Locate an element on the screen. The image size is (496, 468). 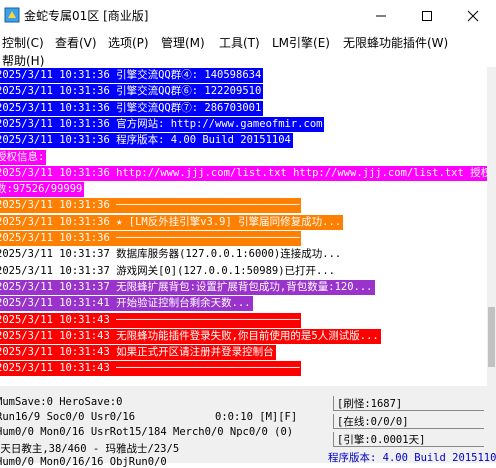
online-count: [在线:0/0/0] is located at coordinates (373, 422).